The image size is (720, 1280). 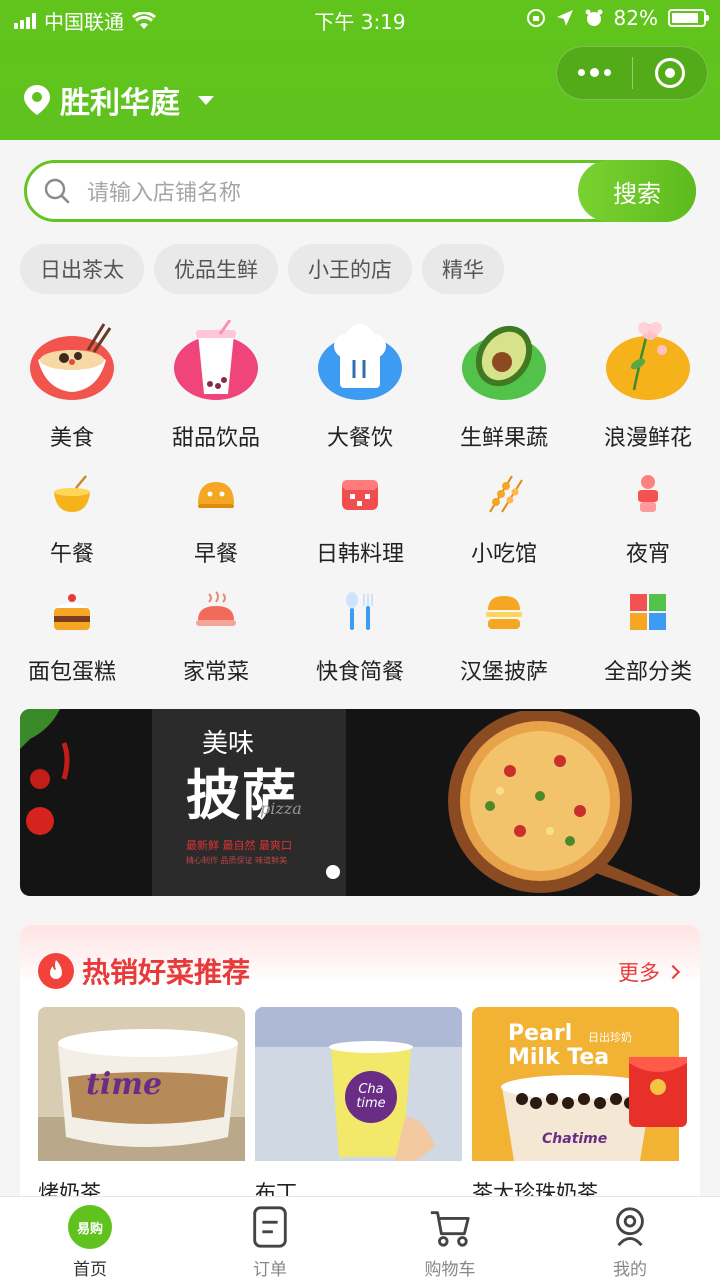 What do you see at coordinates (120, 103) in the screenshot?
I see `location-name: 胜利华庭` at bounding box center [120, 103].